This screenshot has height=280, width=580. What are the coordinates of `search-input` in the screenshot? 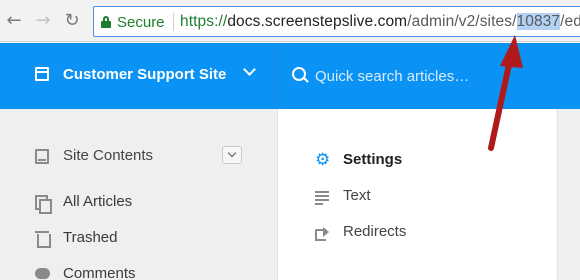 It's located at (440, 76).